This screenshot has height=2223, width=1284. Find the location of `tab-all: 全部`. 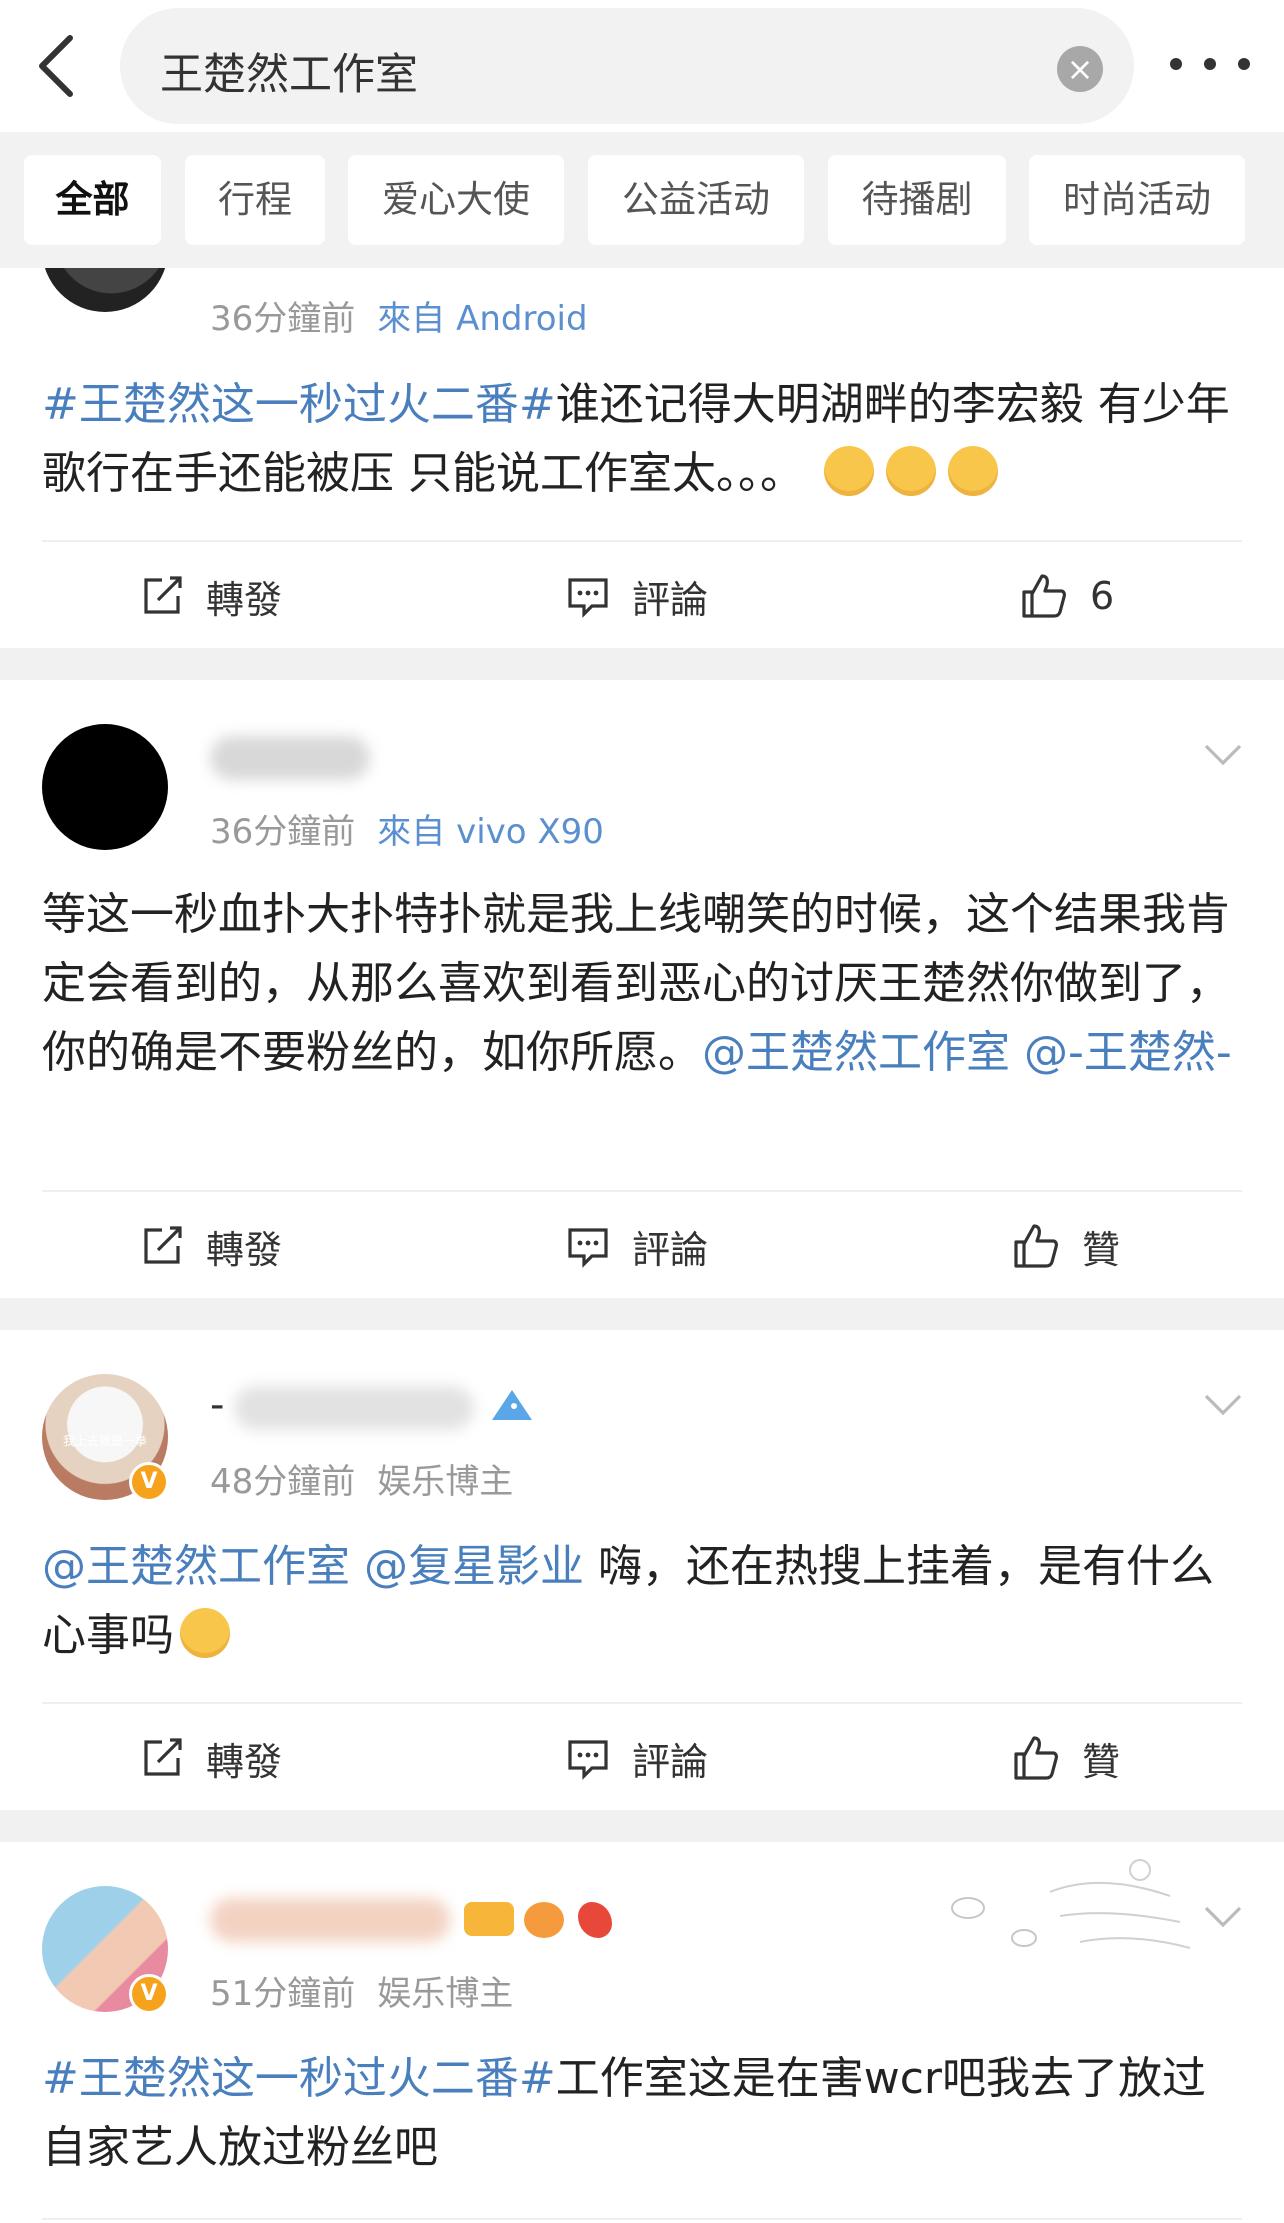

tab-all: 全部 is located at coordinates (92, 200).